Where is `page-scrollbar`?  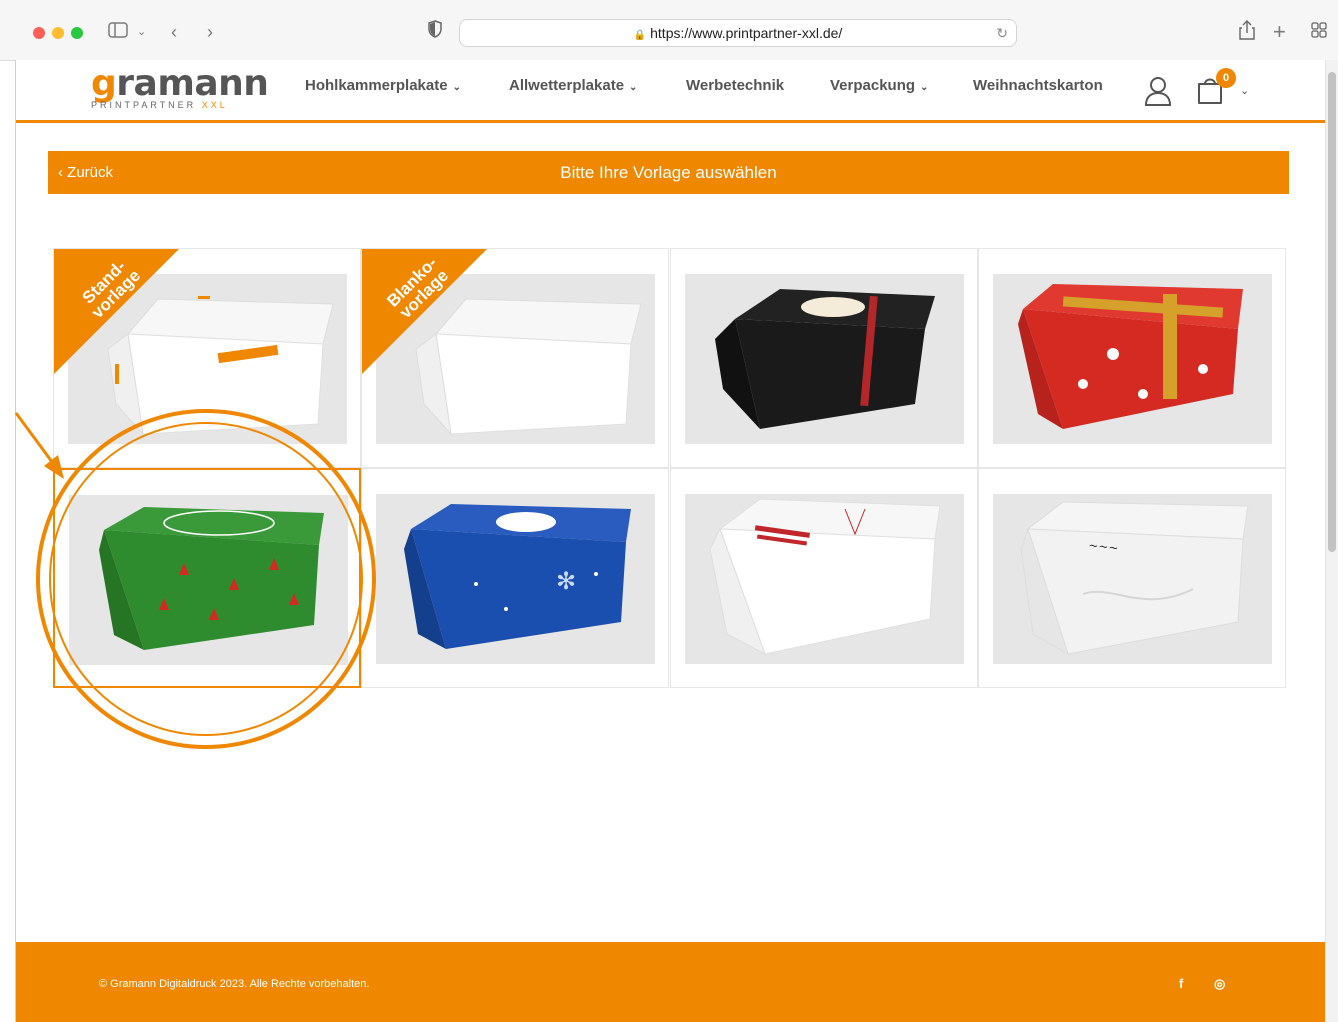
page-scrollbar is located at coordinates (1331, 541).